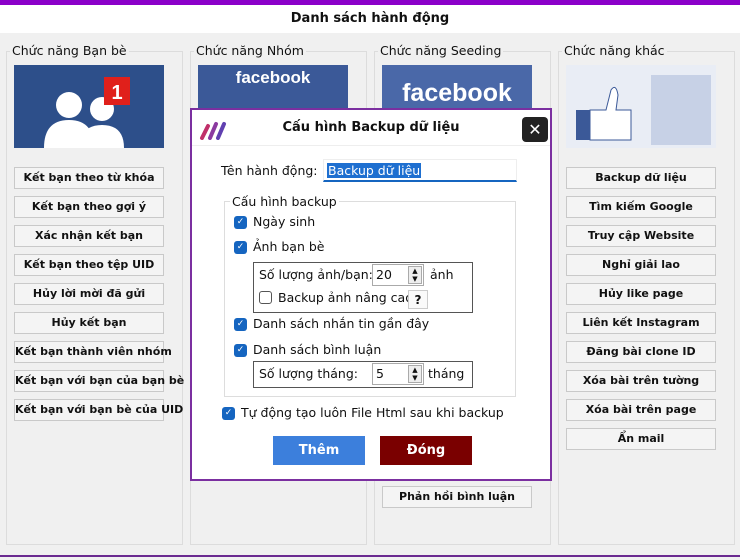 Image resolution: width=740 pixels, height=560 pixels. What do you see at coordinates (345, 297) in the screenshot?
I see `advanced-photos-label: Backup ảnh nâng cao` at bounding box center [345, 297].